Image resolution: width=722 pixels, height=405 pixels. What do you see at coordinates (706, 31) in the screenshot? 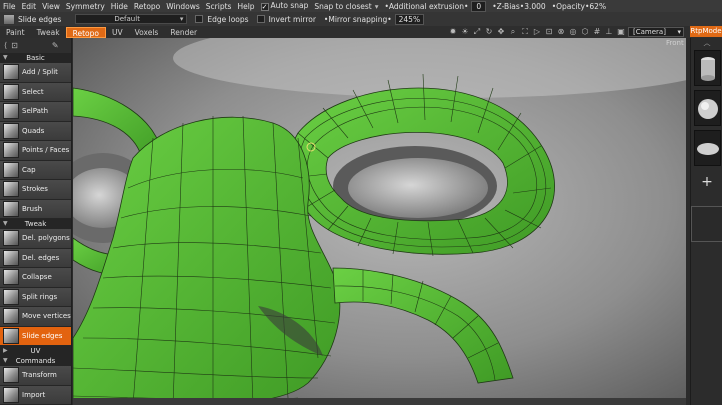
I see `tab-rtpmode: RtpMode` at bounding box center [706, 31].